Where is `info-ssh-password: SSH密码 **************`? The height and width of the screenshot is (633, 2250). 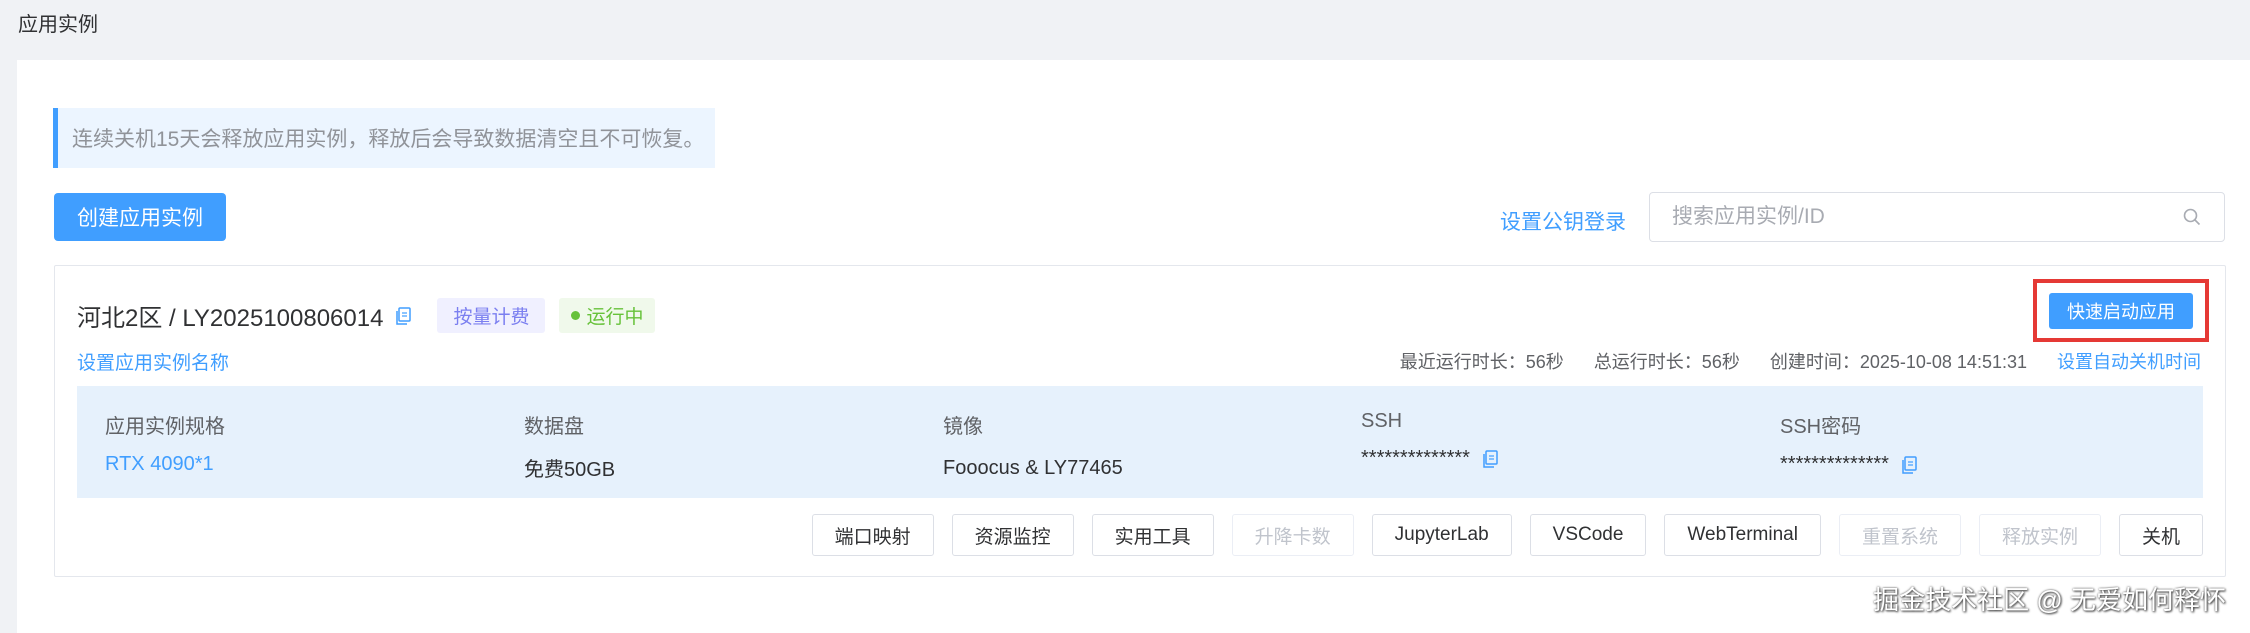
info-ssh-password: SSH密码 ************** is located at coordinates (1849, 443).